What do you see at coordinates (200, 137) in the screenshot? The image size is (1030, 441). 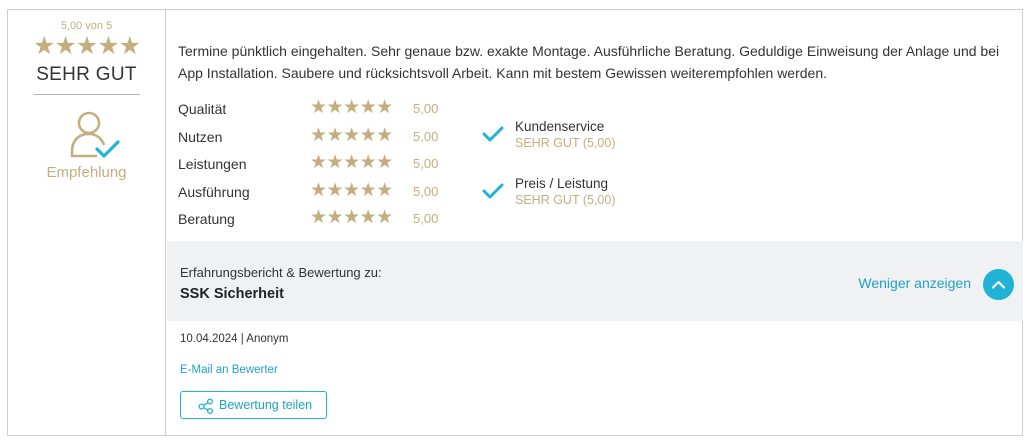 I see `criterion-label: Nutzen` at bounding box center [200, 137].